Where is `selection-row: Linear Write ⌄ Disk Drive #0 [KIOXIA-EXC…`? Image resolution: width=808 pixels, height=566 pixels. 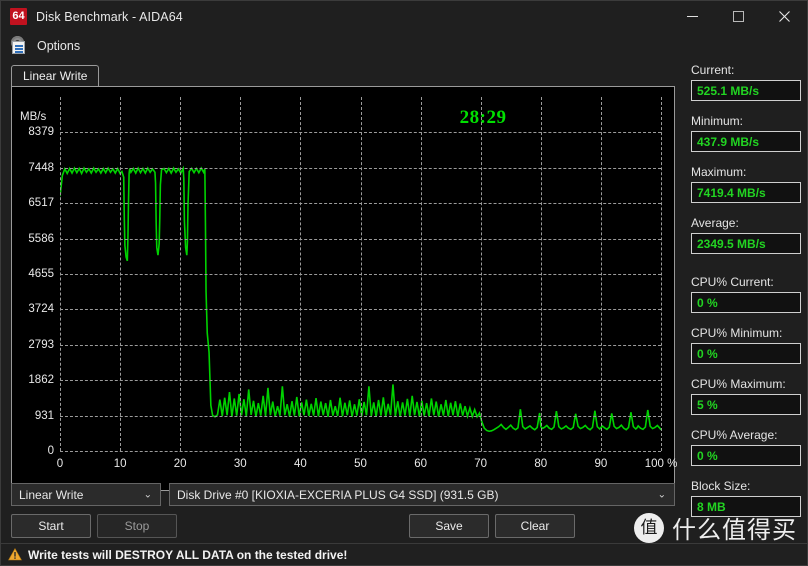 selection-row: Linear Write ⌄ Disk Drive #0 [KIOXIA-EXC… is located at coordinates (343, 494).